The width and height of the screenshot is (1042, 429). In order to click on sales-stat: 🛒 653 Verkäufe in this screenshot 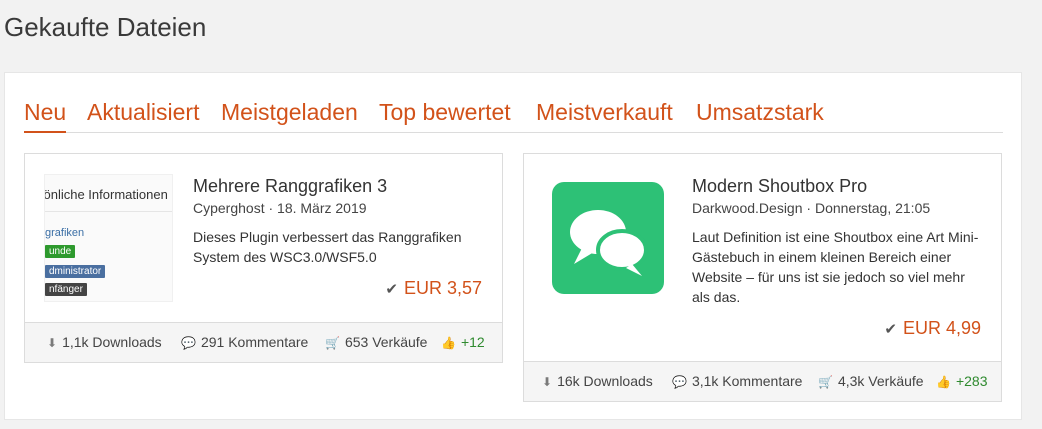, I will do `click(376, 342)`.